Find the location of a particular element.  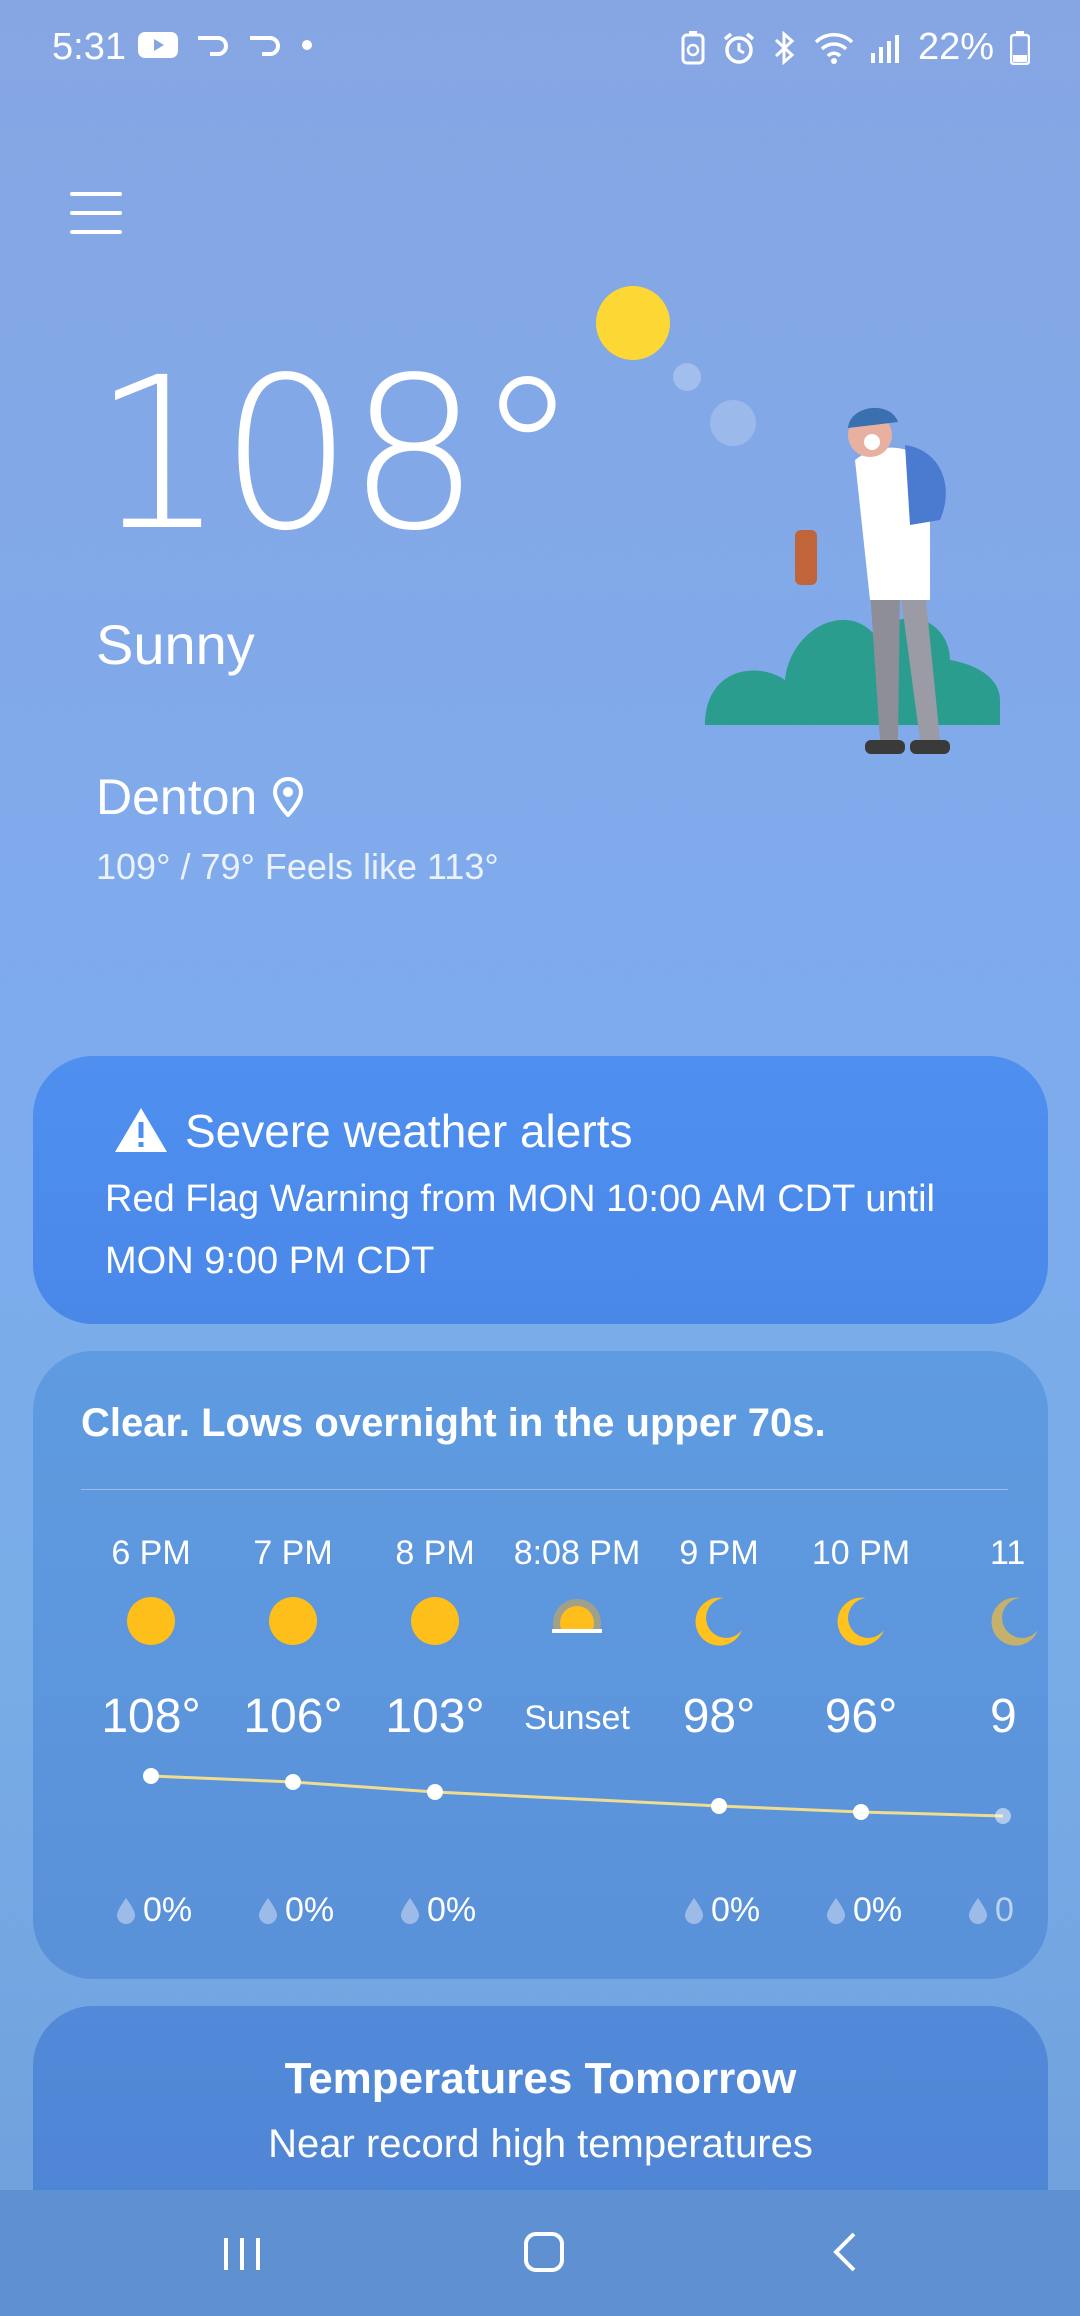

hi-lo-feels-like: 109° / 79° Feels like 113° is located at coordinates (297, 866).